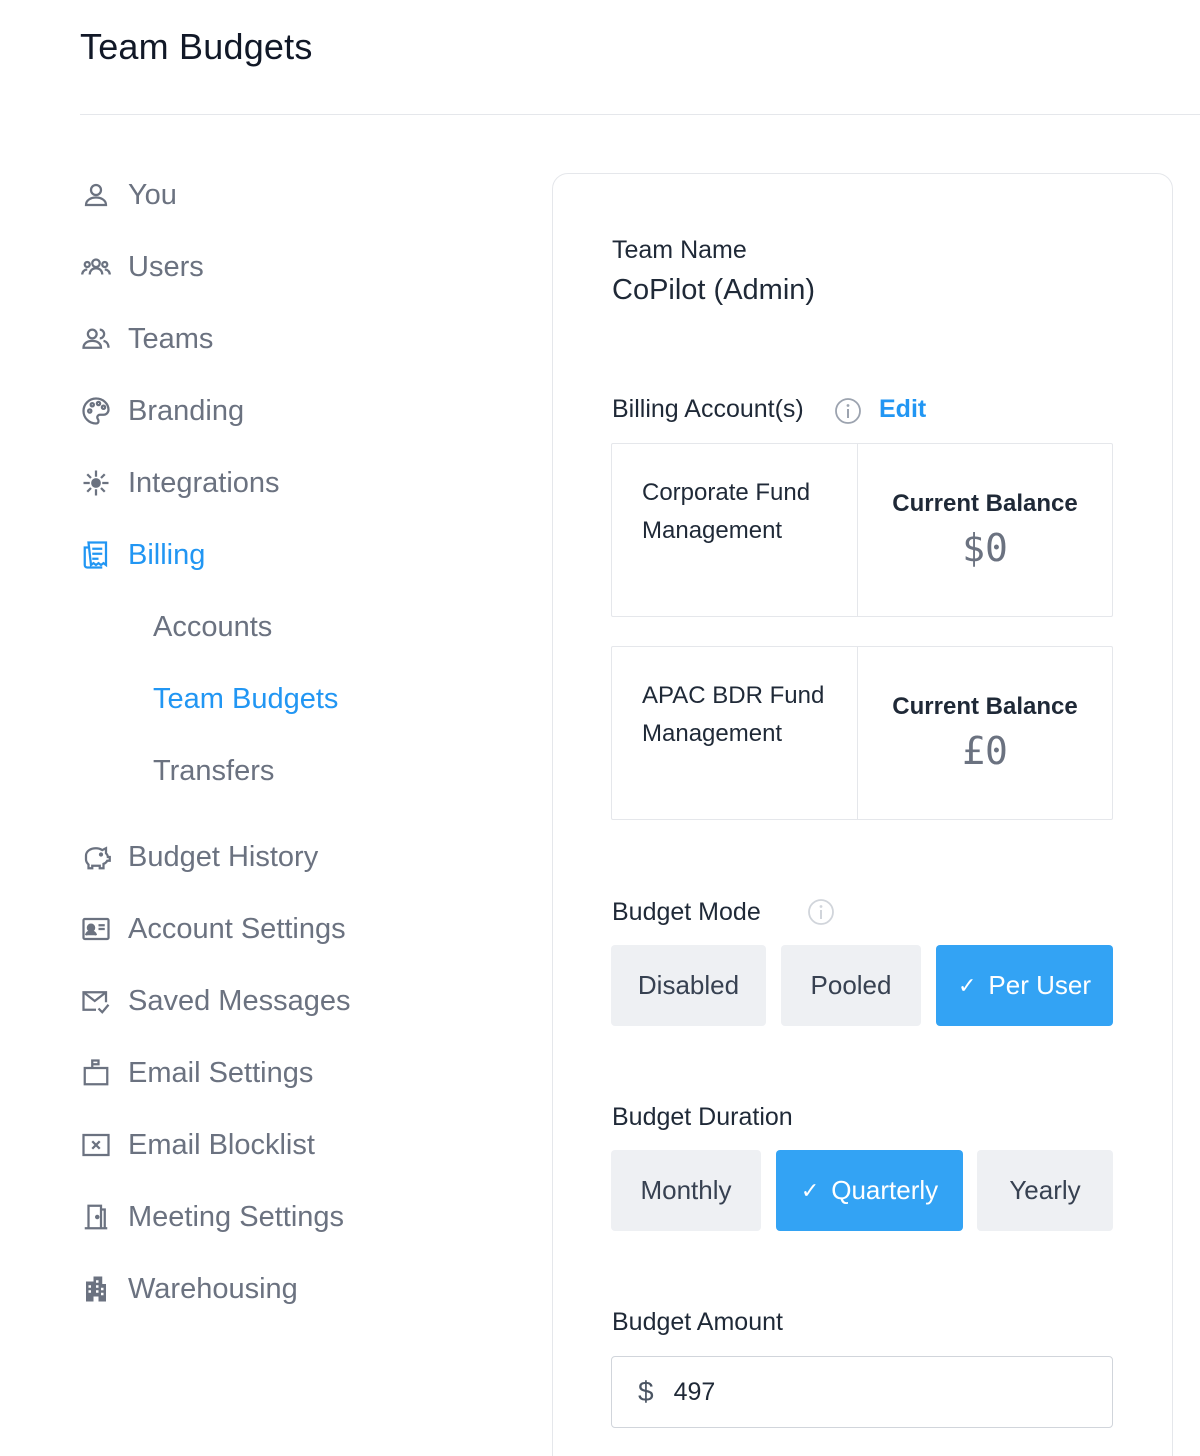 This screenshot has height=1456, width=1200. What do you see at coordinates (245, 699) in the screenshot?
I see `sidebar-subitem-team-budgets: Team Budgets` at bounding box center [245, 699].